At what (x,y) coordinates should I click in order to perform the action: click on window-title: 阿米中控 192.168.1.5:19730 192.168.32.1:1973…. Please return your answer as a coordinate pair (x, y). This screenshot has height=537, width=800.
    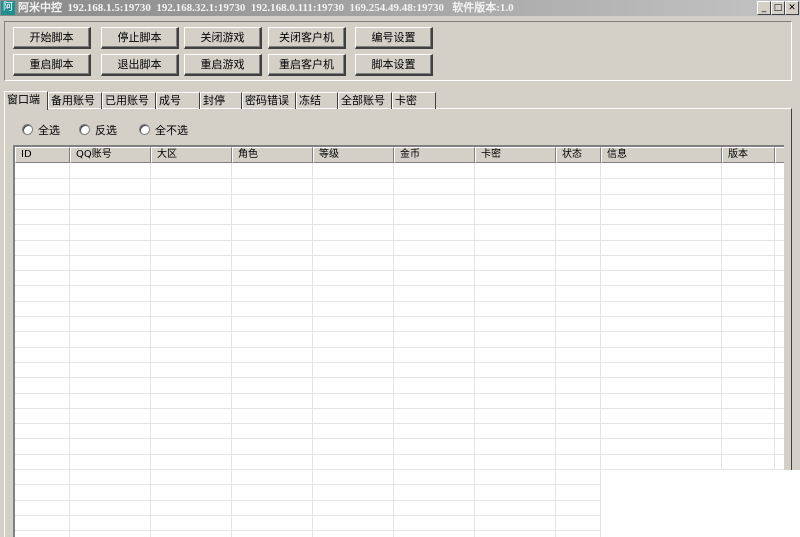
    Looking at the image, I should click on (266, 8).